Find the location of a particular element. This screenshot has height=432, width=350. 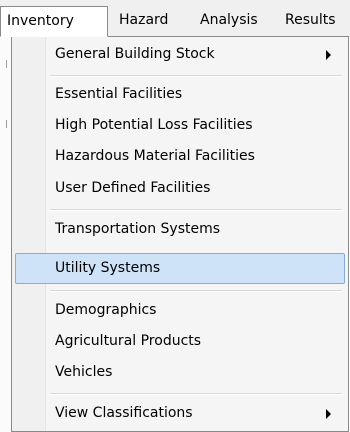

menu-item-vehicles: Vehicles is located at coordinates (180, 372).